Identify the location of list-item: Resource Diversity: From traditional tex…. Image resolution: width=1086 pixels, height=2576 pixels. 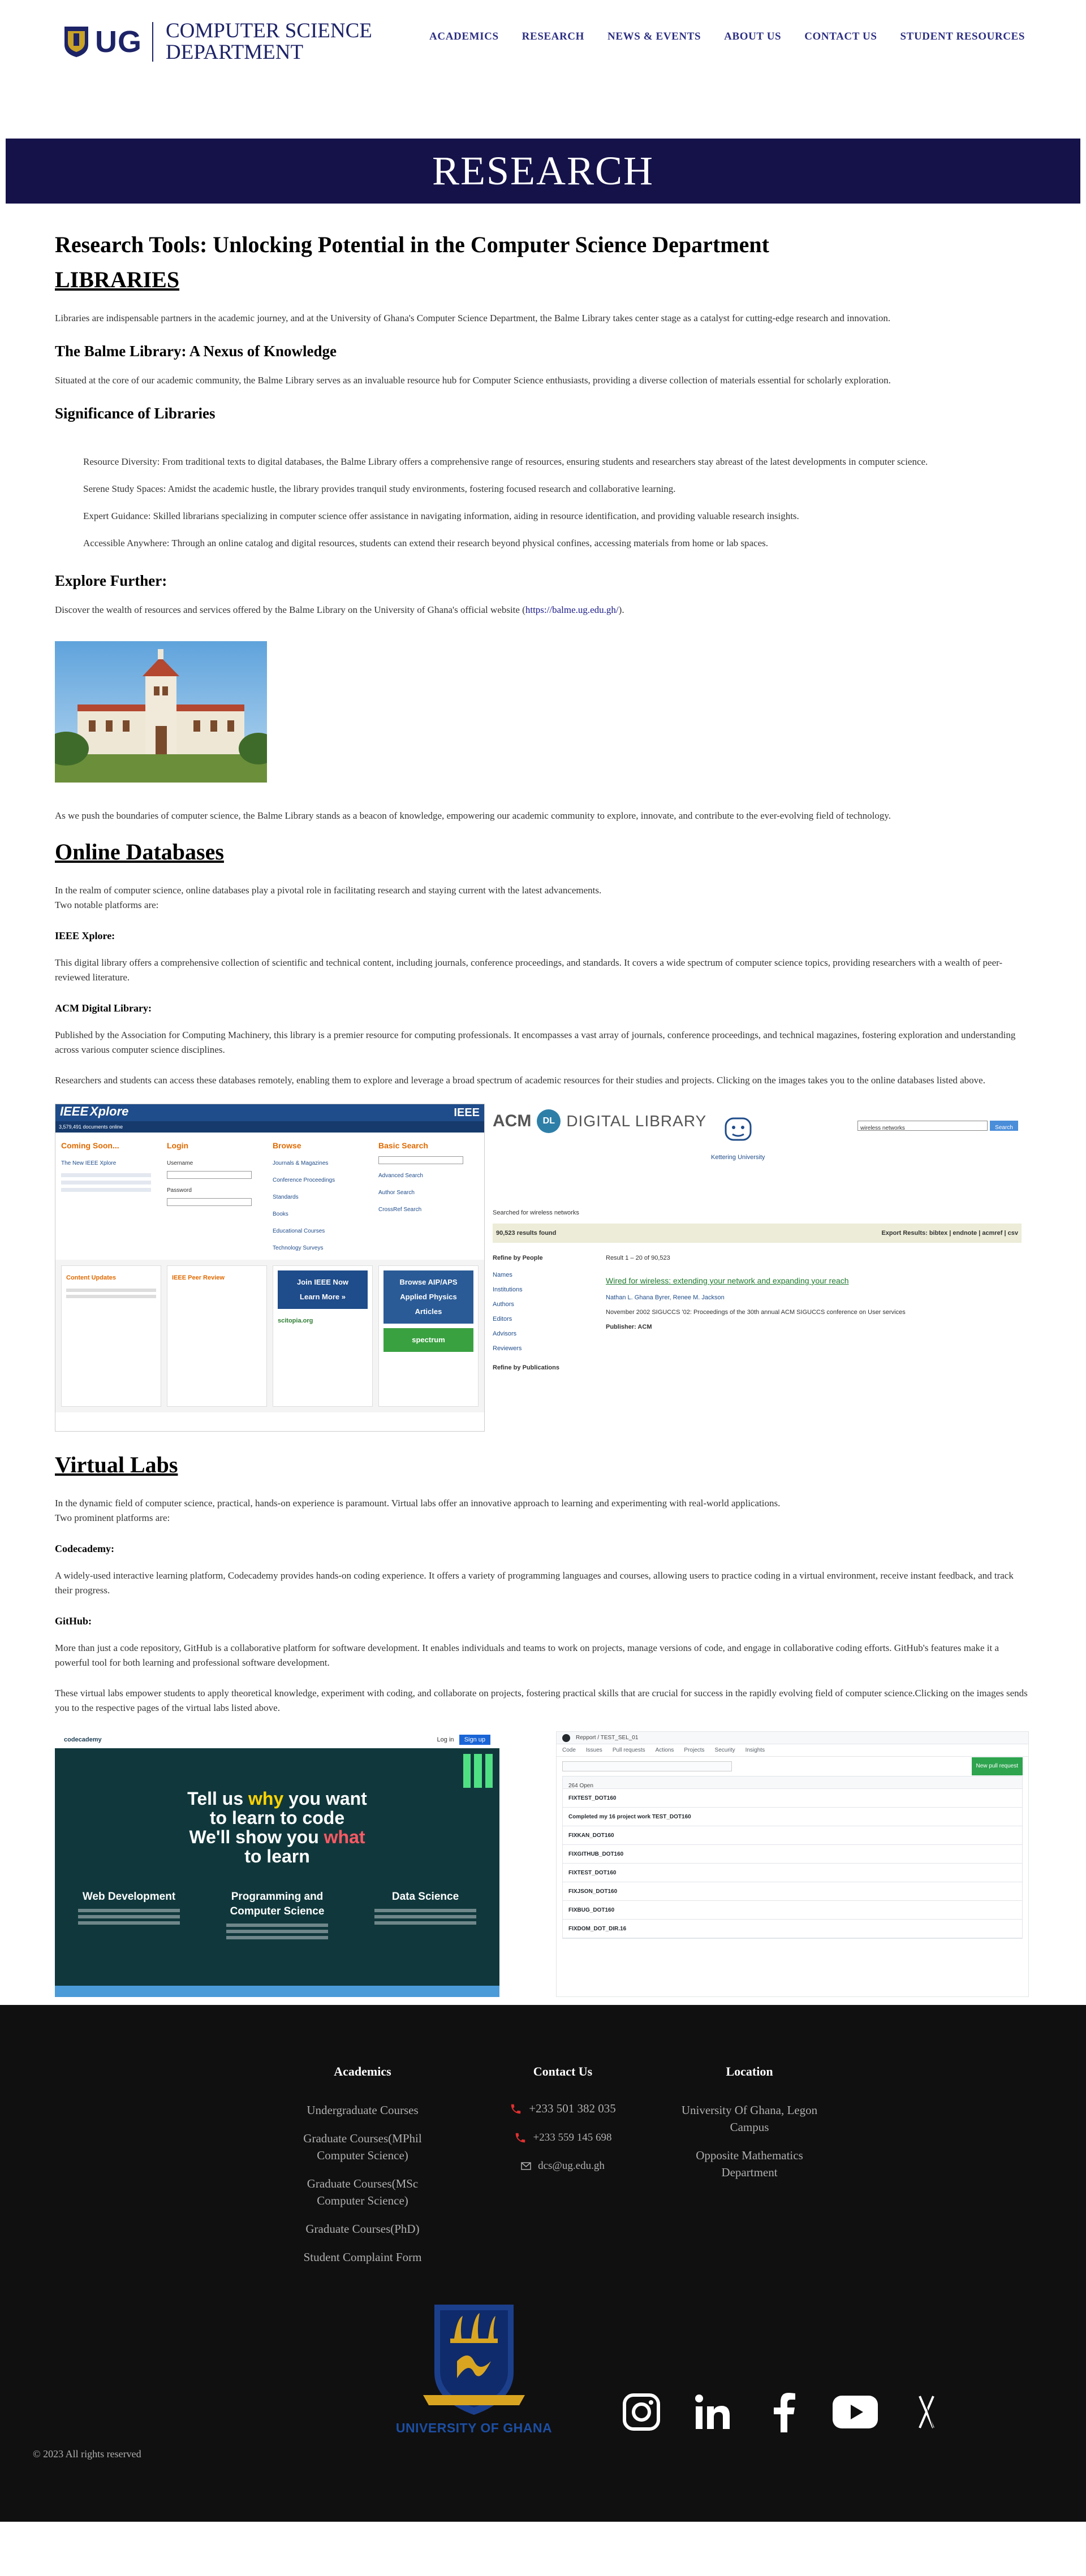
(506, 461).